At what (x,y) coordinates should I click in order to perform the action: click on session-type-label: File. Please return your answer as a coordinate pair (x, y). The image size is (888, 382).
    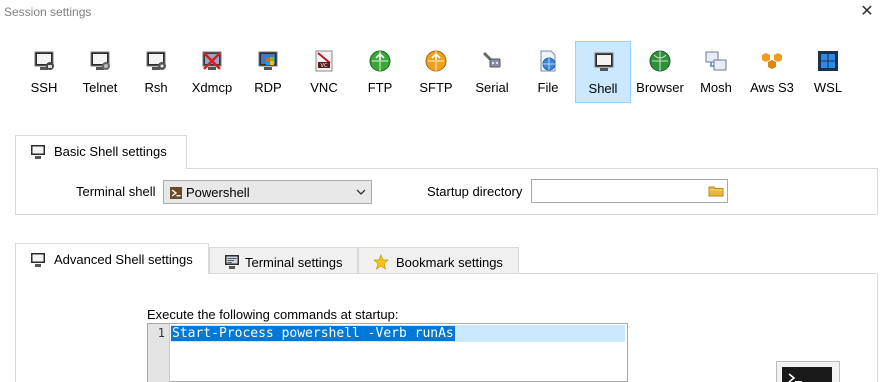
    Looking at the image, I should click on (548, 87).